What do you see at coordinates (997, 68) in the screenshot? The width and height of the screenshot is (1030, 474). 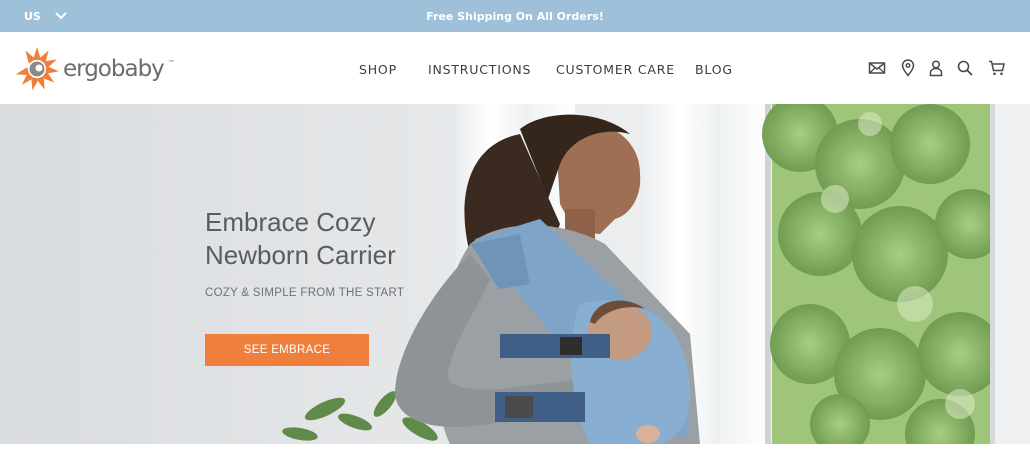 I see `cart-icon` at bounding box center [997, 68].